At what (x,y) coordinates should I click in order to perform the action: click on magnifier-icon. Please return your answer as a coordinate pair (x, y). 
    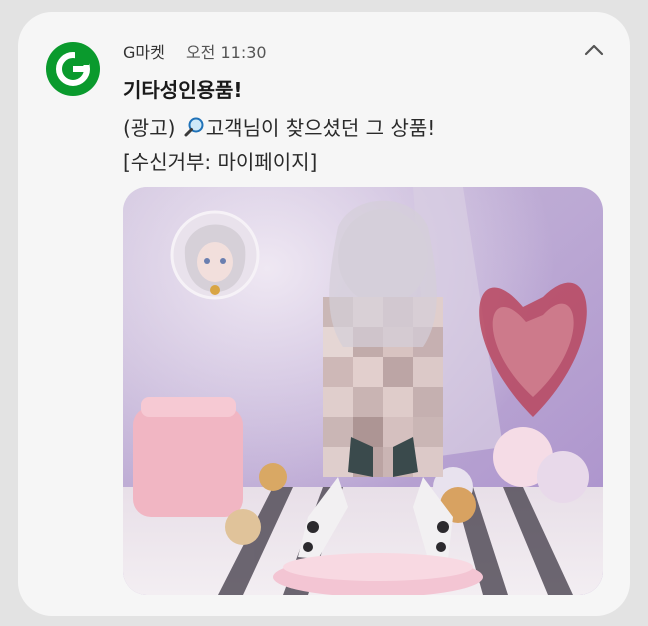
    Looking at the image, I should click on (194, 127).